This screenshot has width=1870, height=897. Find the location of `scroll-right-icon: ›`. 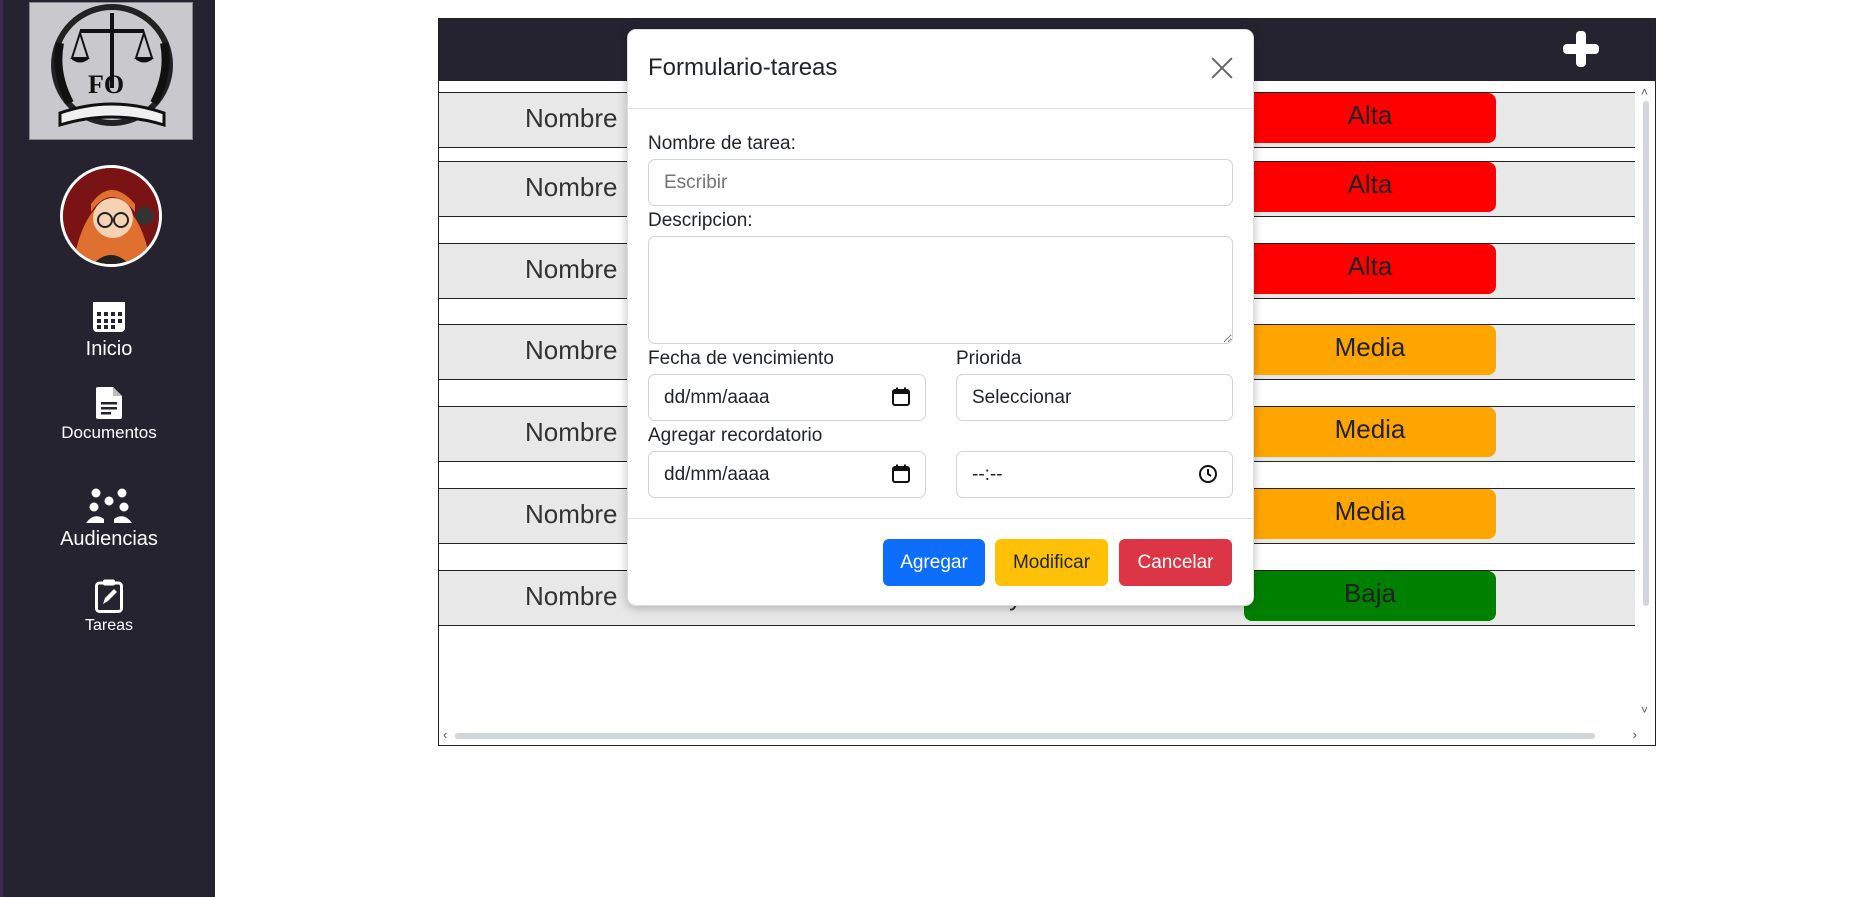

scroll-right-icon: › is located at coordinates (1635, 734).